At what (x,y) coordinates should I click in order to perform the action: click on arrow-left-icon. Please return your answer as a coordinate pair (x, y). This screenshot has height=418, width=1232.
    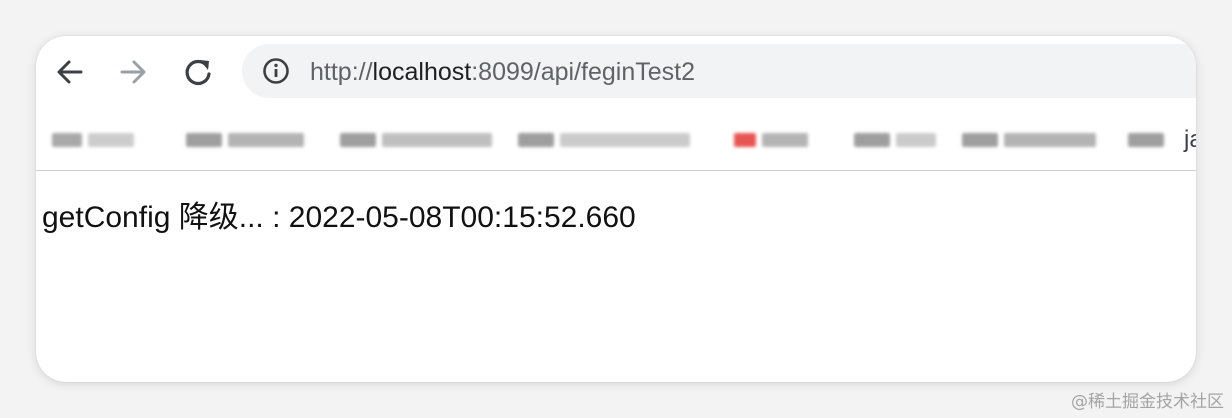
    Looking at the image, I should click on (70, 72).